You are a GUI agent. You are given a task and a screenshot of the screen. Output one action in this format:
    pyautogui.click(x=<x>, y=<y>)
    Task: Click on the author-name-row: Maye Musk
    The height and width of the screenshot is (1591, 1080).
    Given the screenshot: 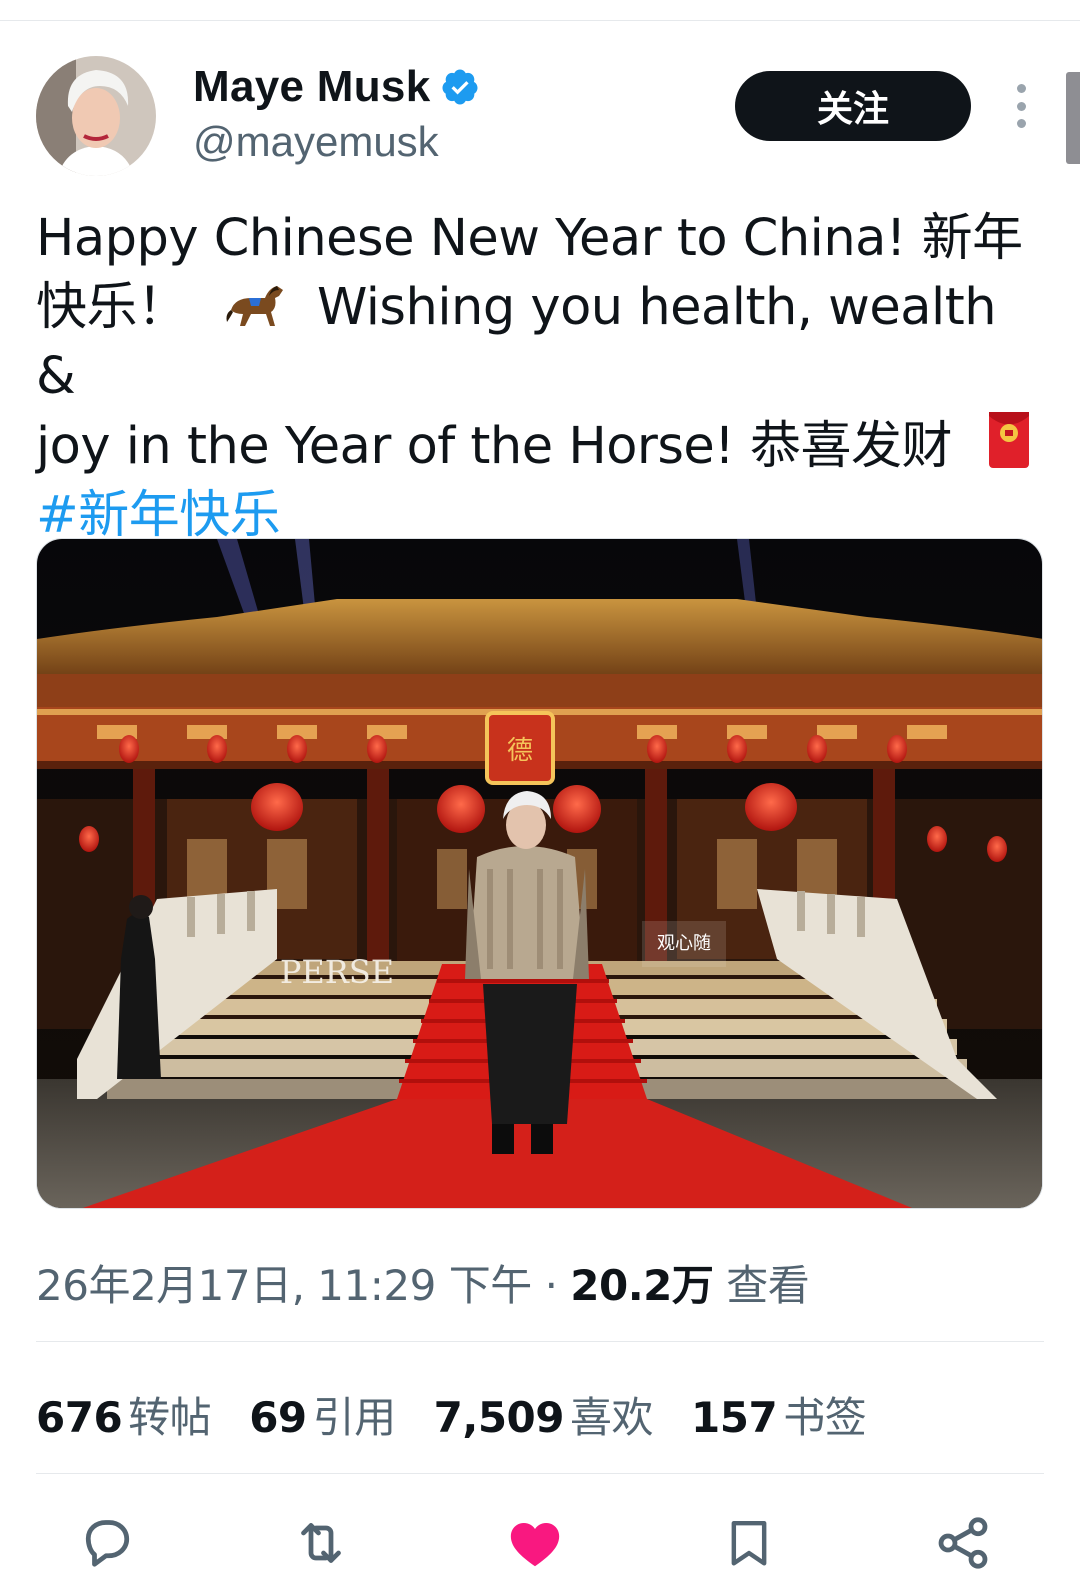 What is the action you would take?
    pyautogui.click(x=336, y=87)
    